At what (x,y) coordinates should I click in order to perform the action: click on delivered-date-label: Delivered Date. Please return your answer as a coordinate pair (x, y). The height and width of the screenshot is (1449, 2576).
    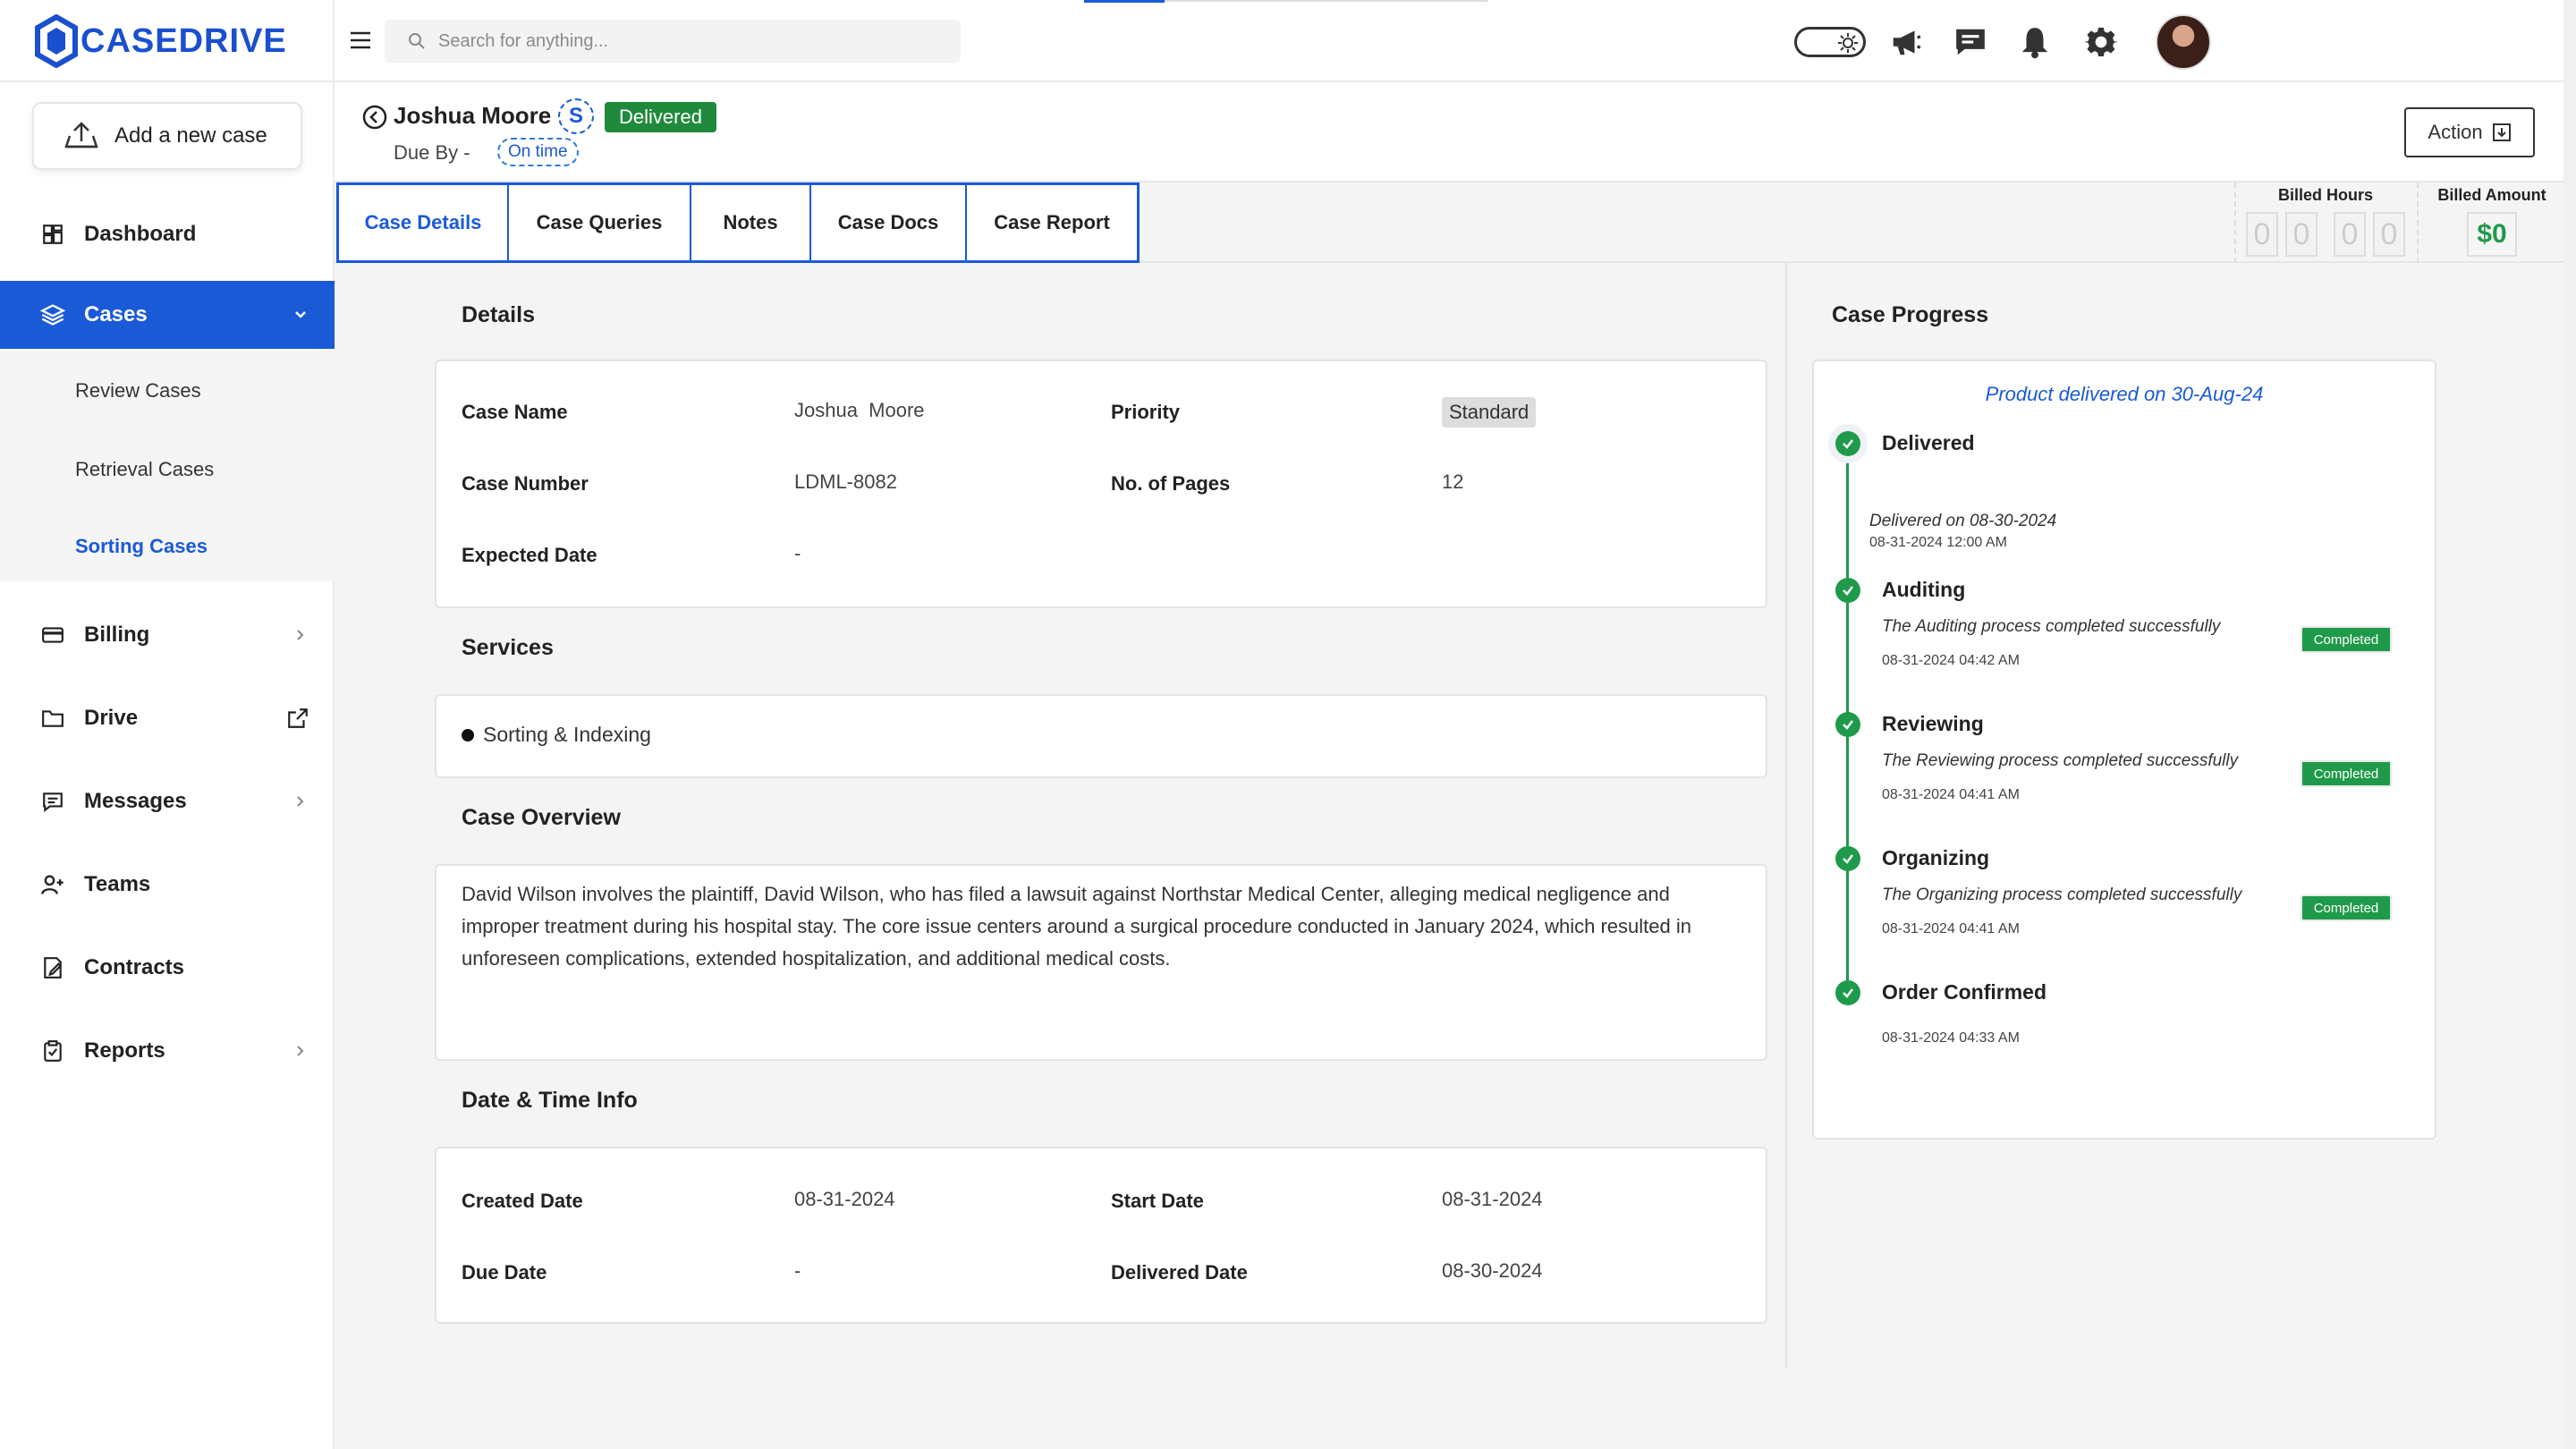
    Looking at the image, I should click on (1179, 1272).